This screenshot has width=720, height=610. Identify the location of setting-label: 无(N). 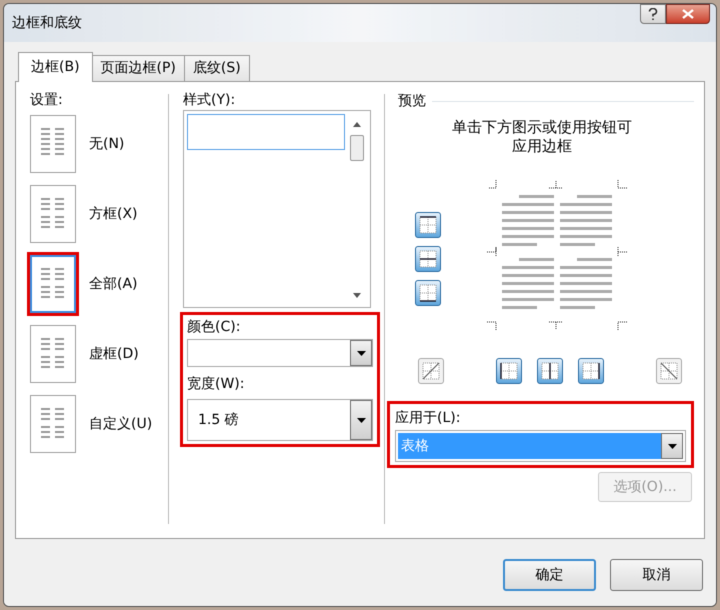
(106, 144).